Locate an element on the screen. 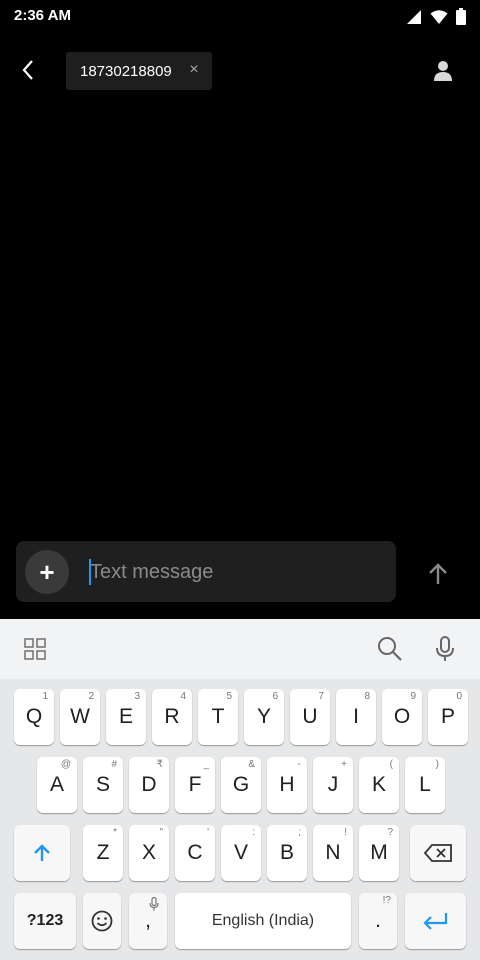 The image size is (480, 960). key-g: G & is located at coordinates (241, 785).